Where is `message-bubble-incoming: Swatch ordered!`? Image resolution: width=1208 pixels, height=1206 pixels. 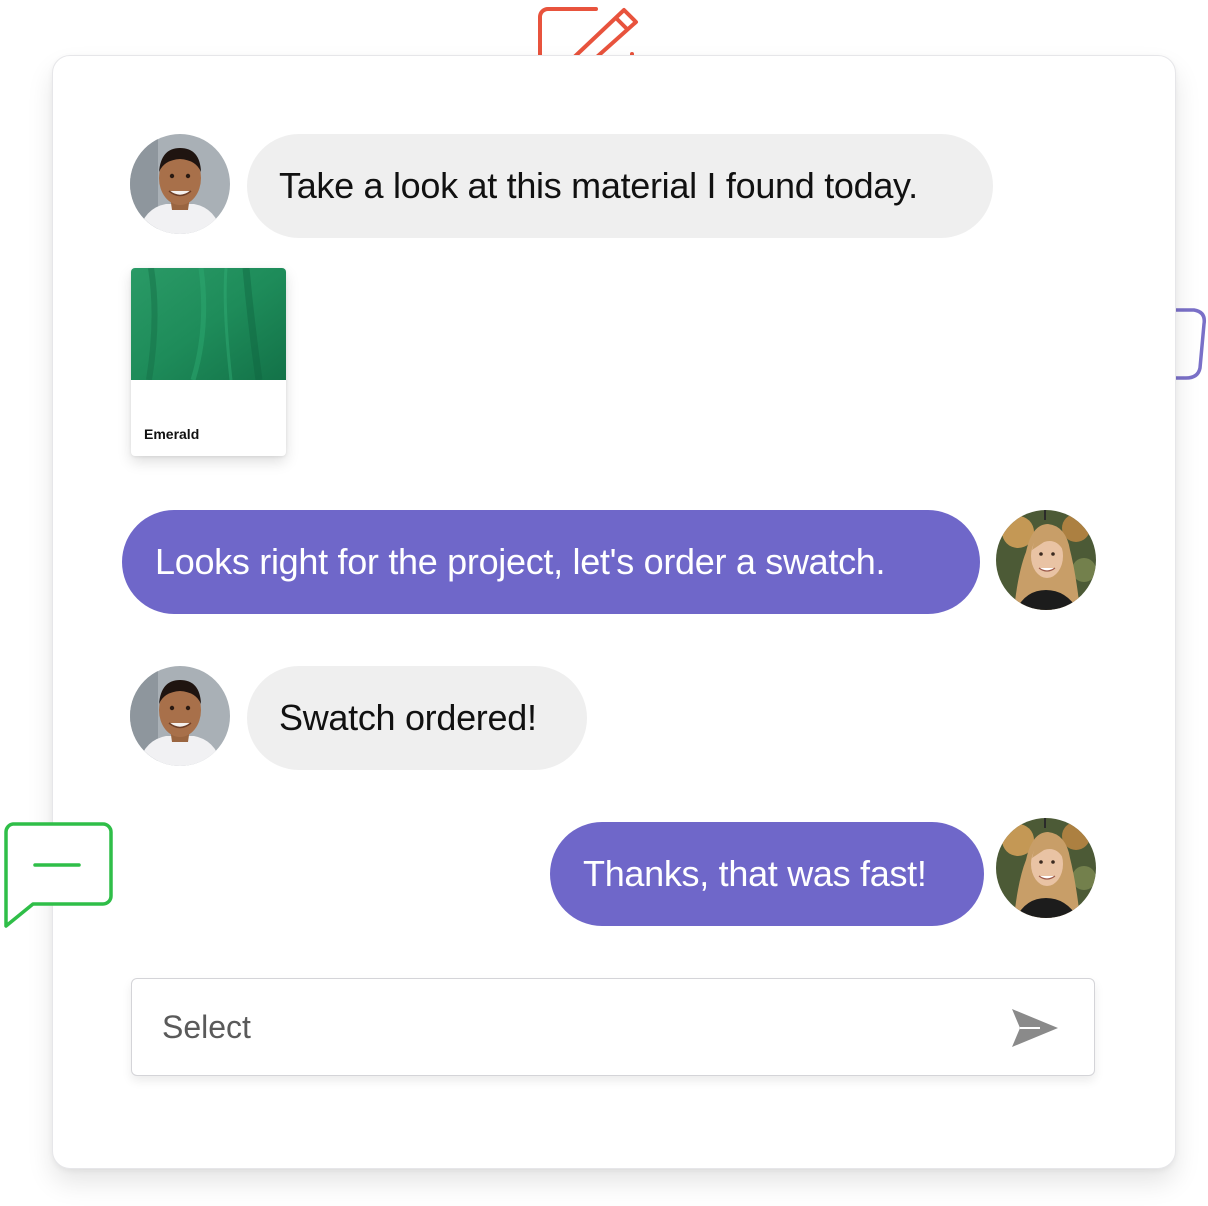
message-bubble-incoming: Swatch ordered! is located at coordinates (417, 718).